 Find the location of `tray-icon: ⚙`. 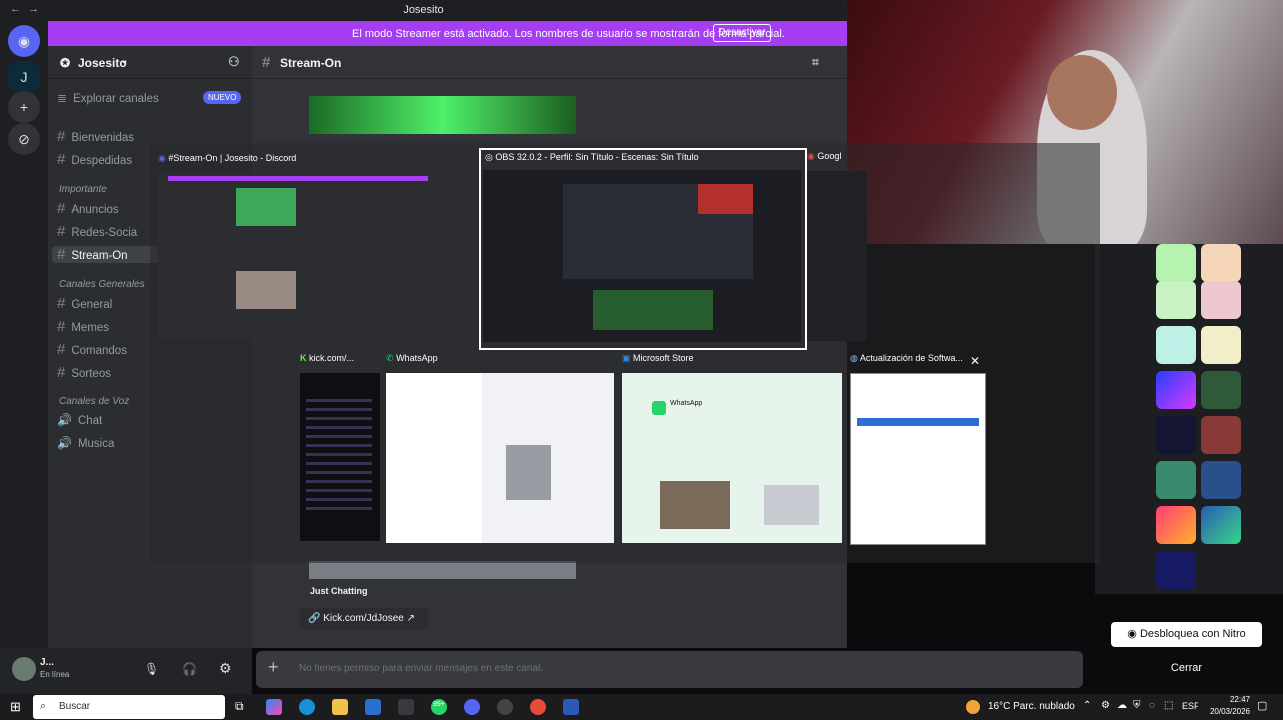

tray-icon: ⚙ is located at coordinates (1105, 705).